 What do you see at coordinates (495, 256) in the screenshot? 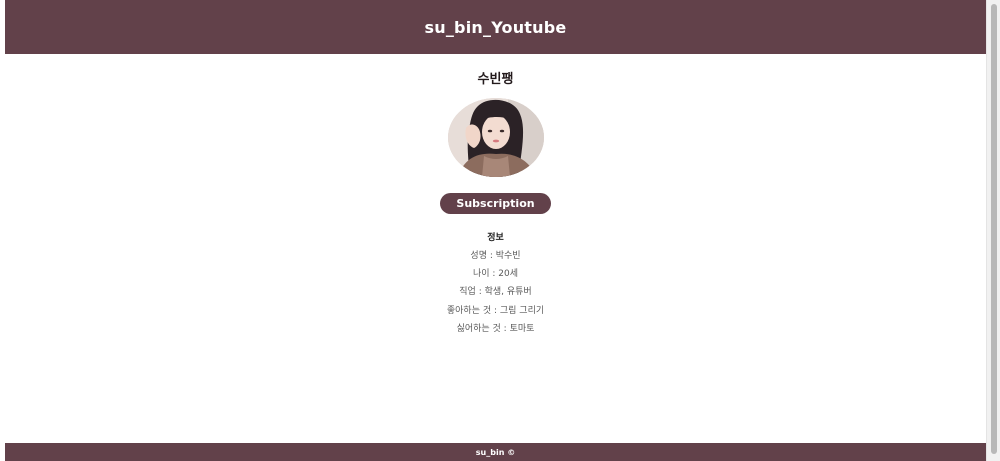
I see `info-item-name: 성명 : 박수빈` at bounding box center [495, 256].